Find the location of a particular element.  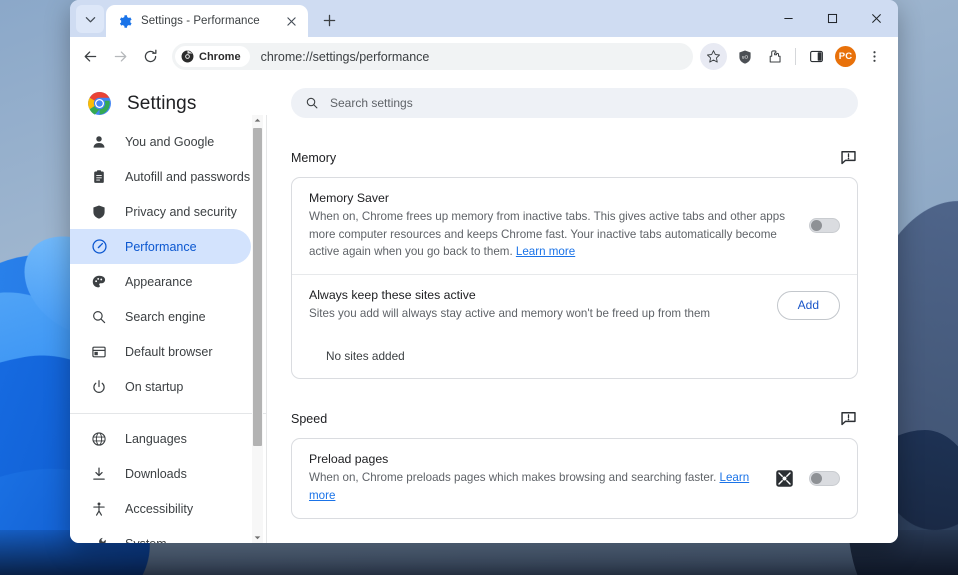

sidebar-item-privacy-and-security: Privacy and security is located at coordinates (160, 211).